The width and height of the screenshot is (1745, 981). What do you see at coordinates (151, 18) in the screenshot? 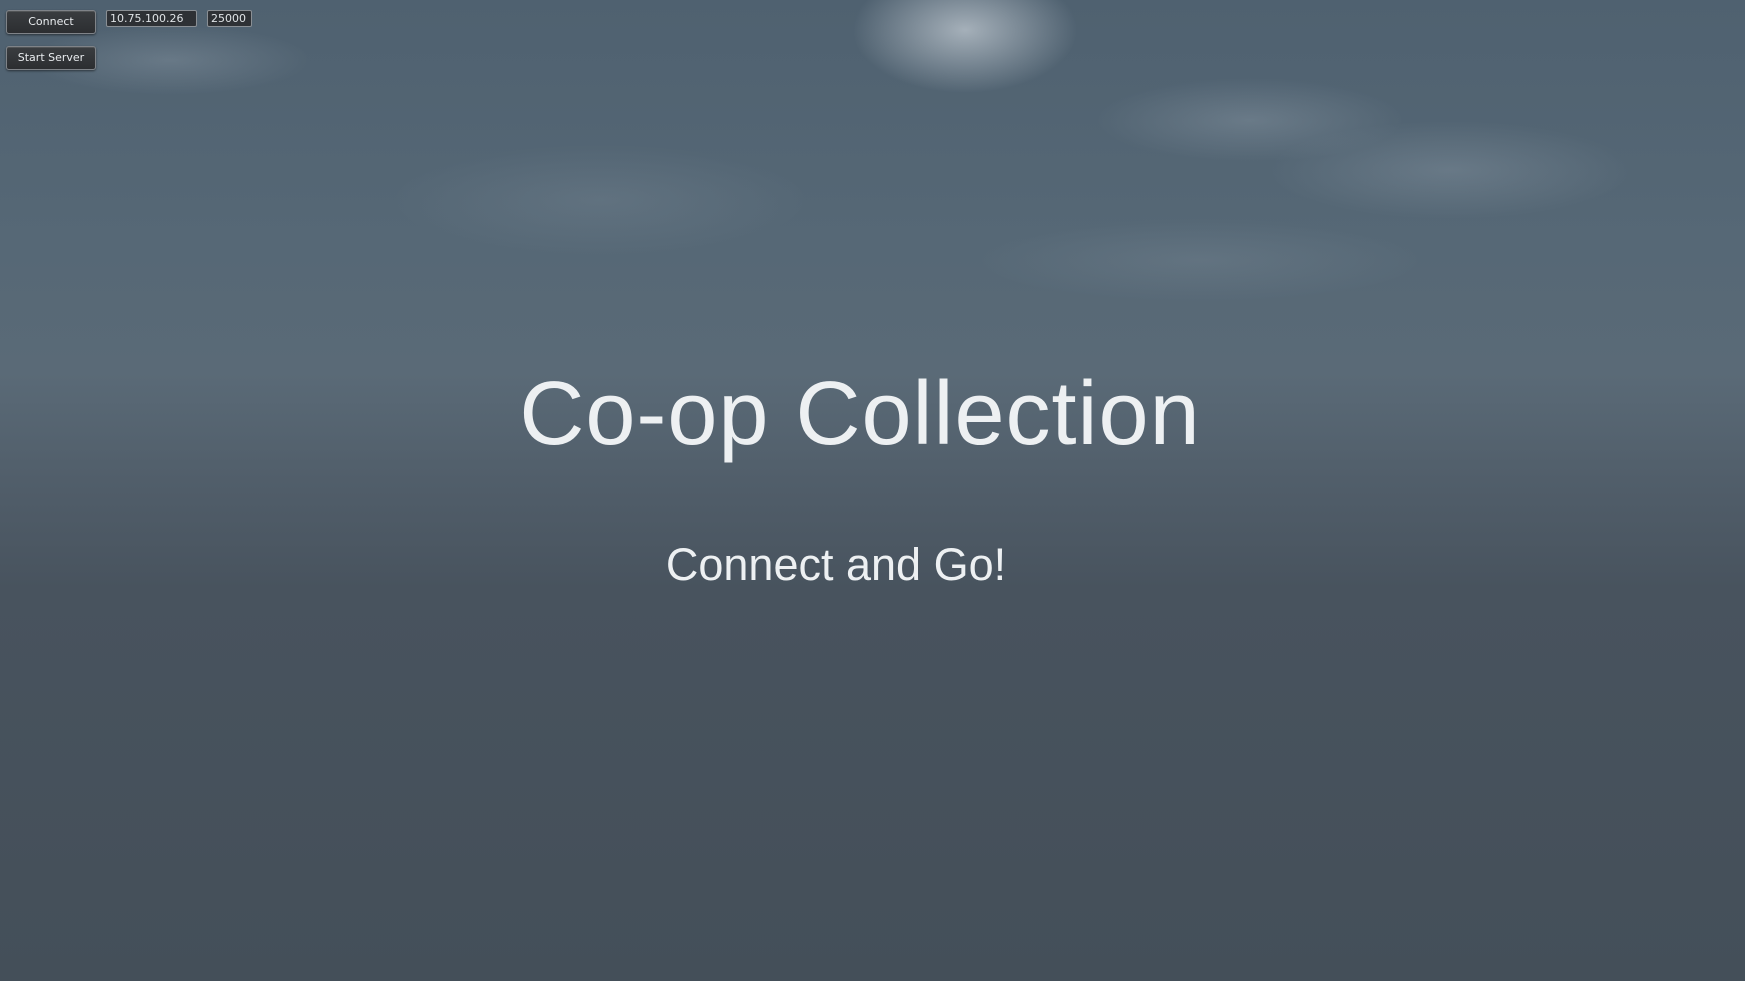
I see `ip-address-input` at bounding box center [151, 18].